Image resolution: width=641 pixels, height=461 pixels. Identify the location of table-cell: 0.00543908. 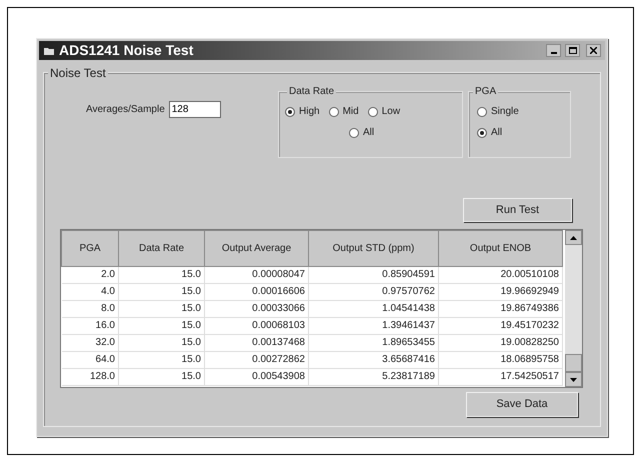
(256, 377).